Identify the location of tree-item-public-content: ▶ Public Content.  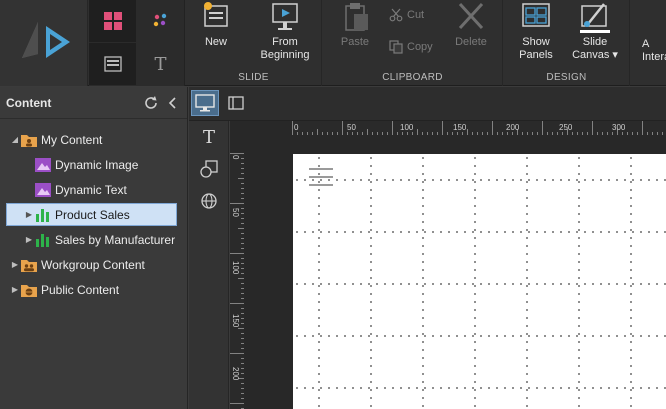
(93, 289).